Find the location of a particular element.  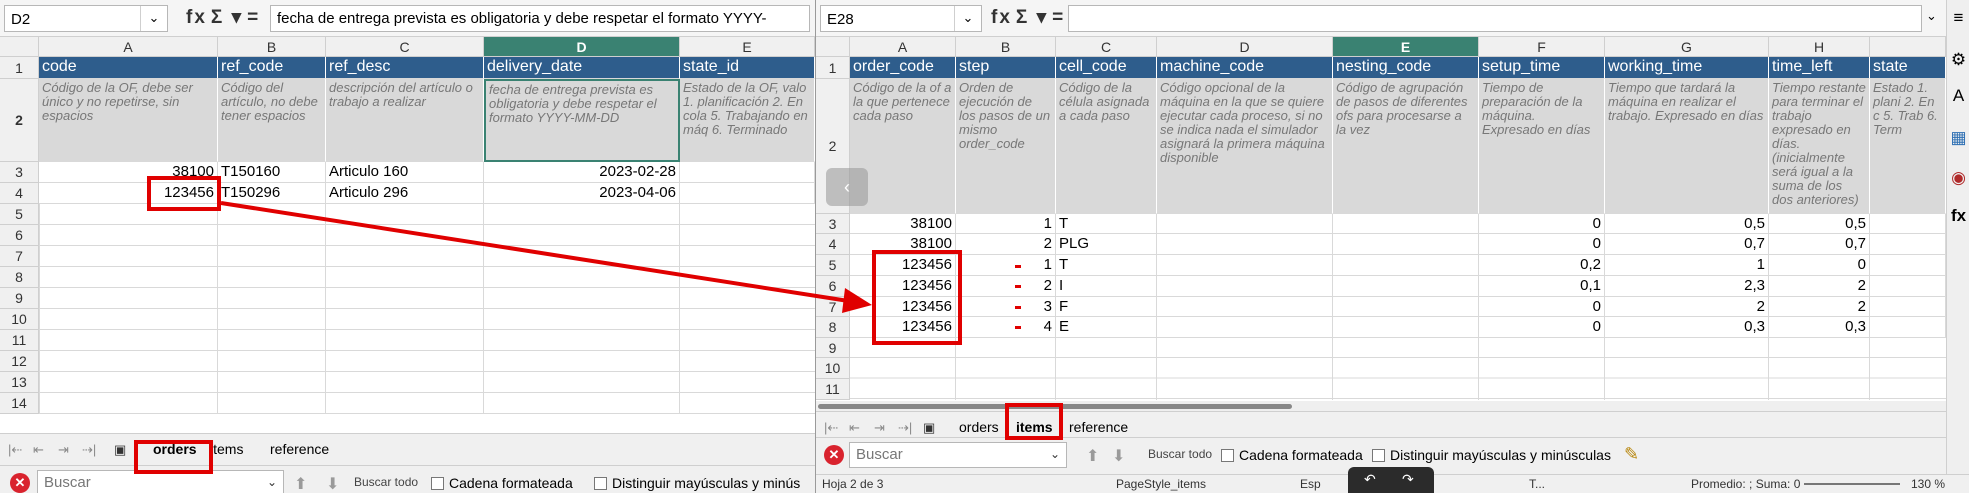

expand-formula-icon: ⌄ is located at coordinates (1931, 16).